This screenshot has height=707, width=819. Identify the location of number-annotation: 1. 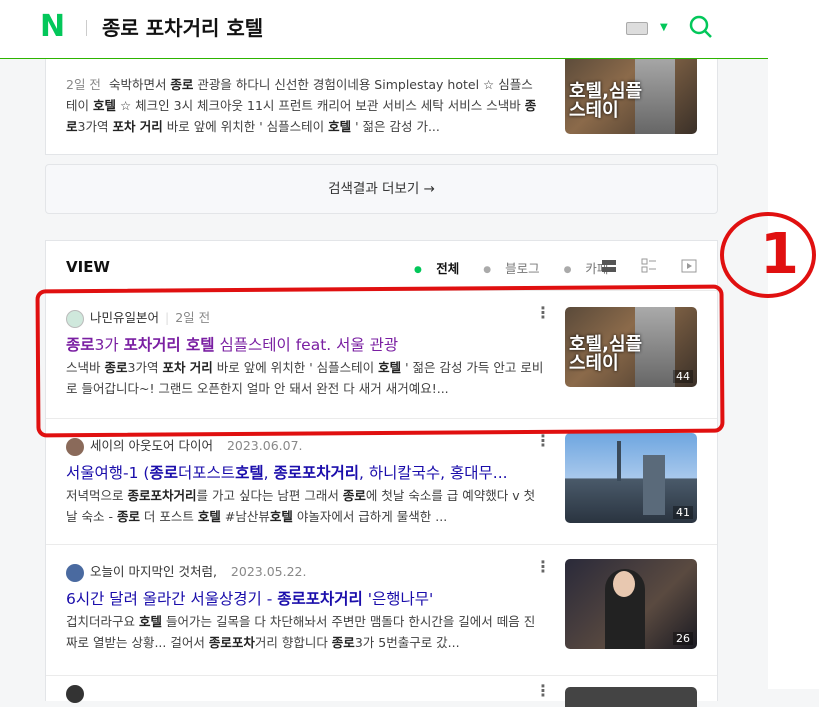
(768, 255).